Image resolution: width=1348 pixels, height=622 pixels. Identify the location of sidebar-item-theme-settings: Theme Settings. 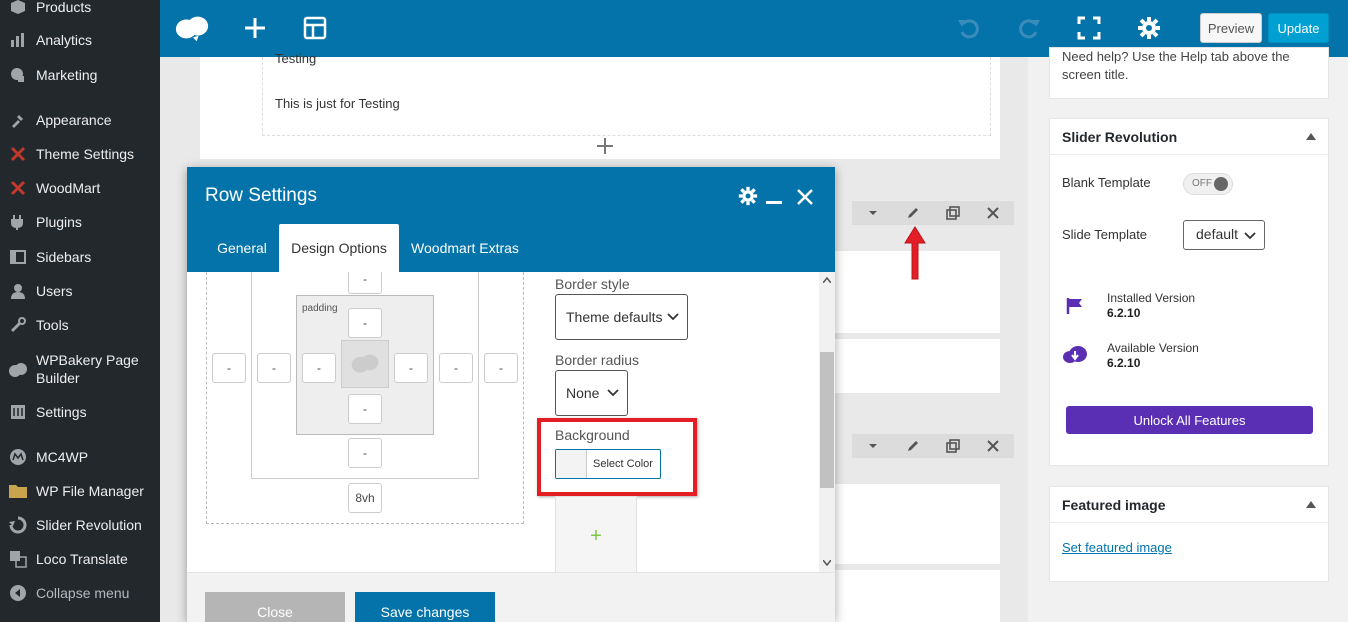
(80, 154).